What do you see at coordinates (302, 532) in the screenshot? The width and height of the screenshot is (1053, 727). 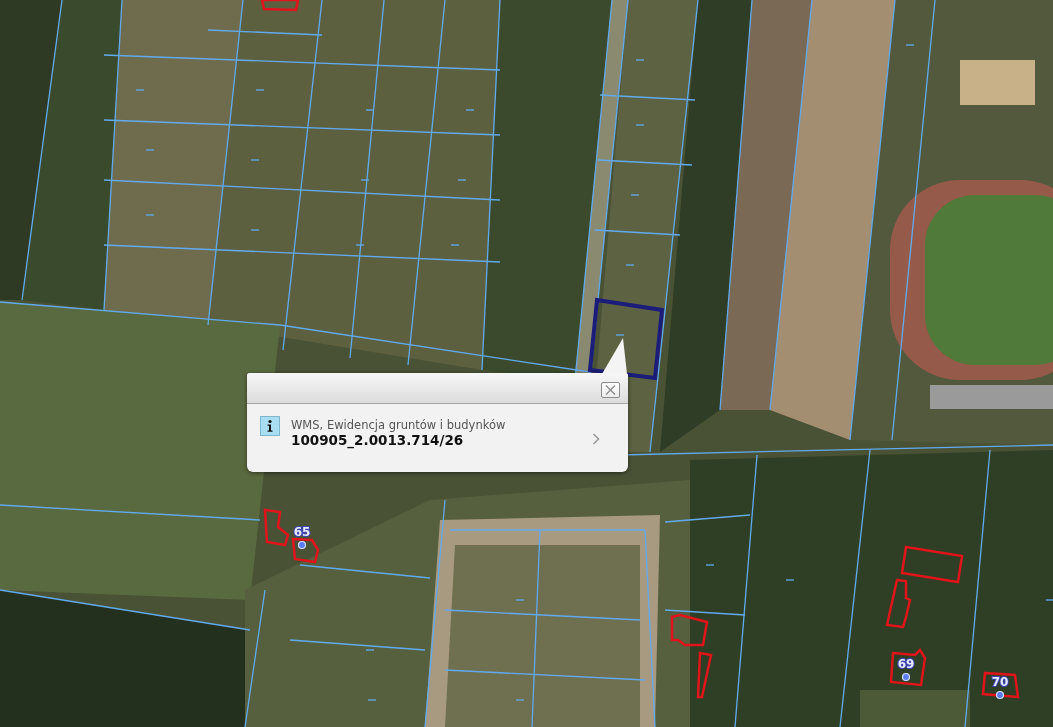 I see `address-number: 65` at bounding box center [302, 532].